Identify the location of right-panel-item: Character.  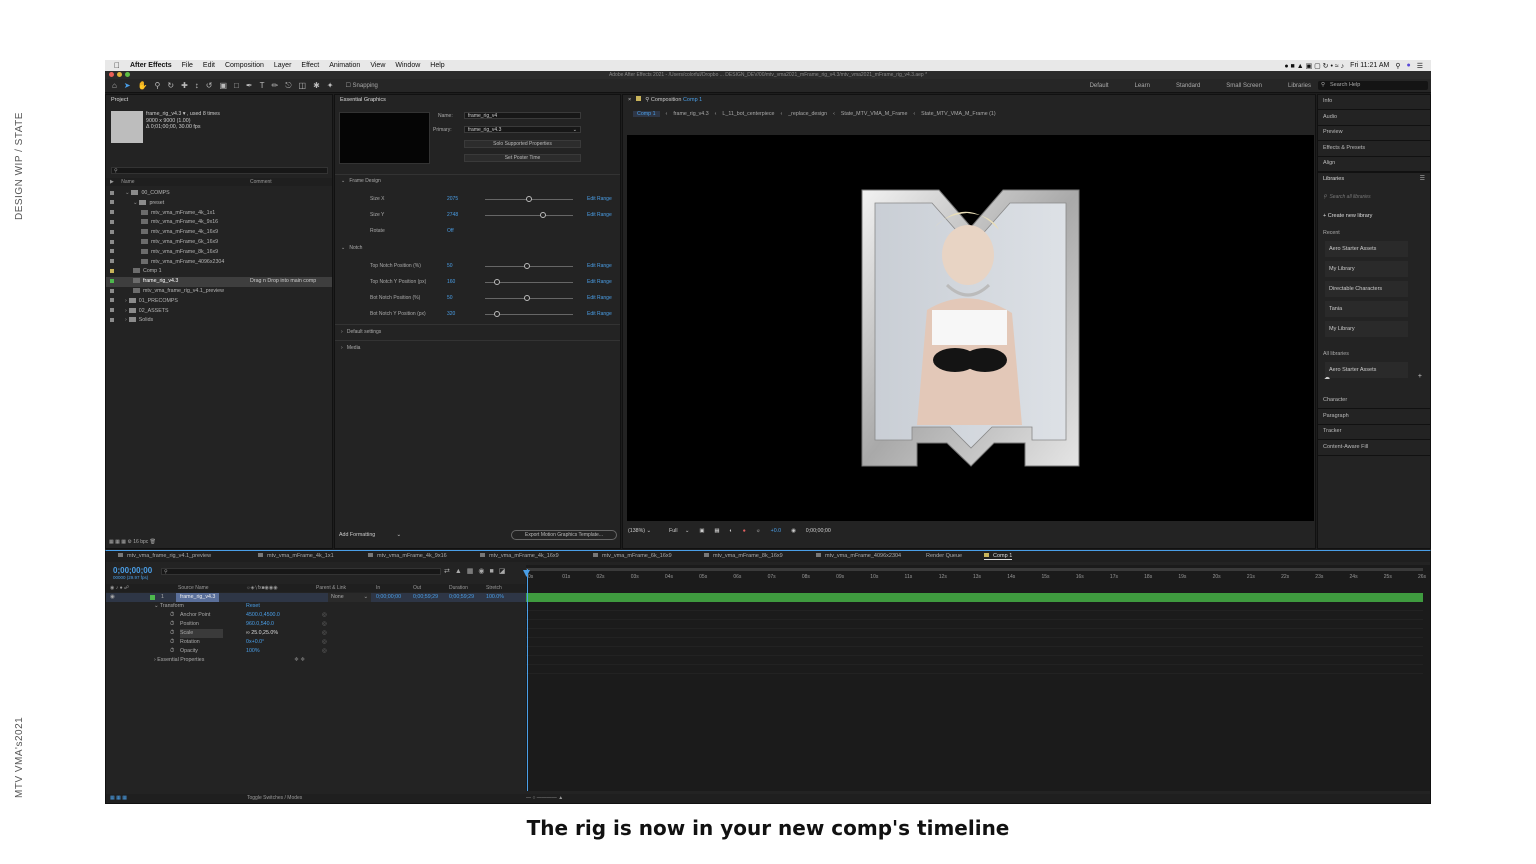
(1374, 401).